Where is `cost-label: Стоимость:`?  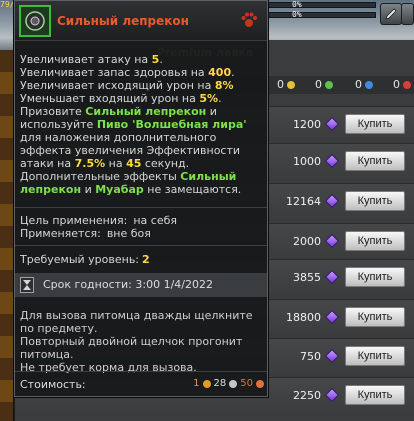
cost-label: Стоимость: is located at coordinates (53, 384).